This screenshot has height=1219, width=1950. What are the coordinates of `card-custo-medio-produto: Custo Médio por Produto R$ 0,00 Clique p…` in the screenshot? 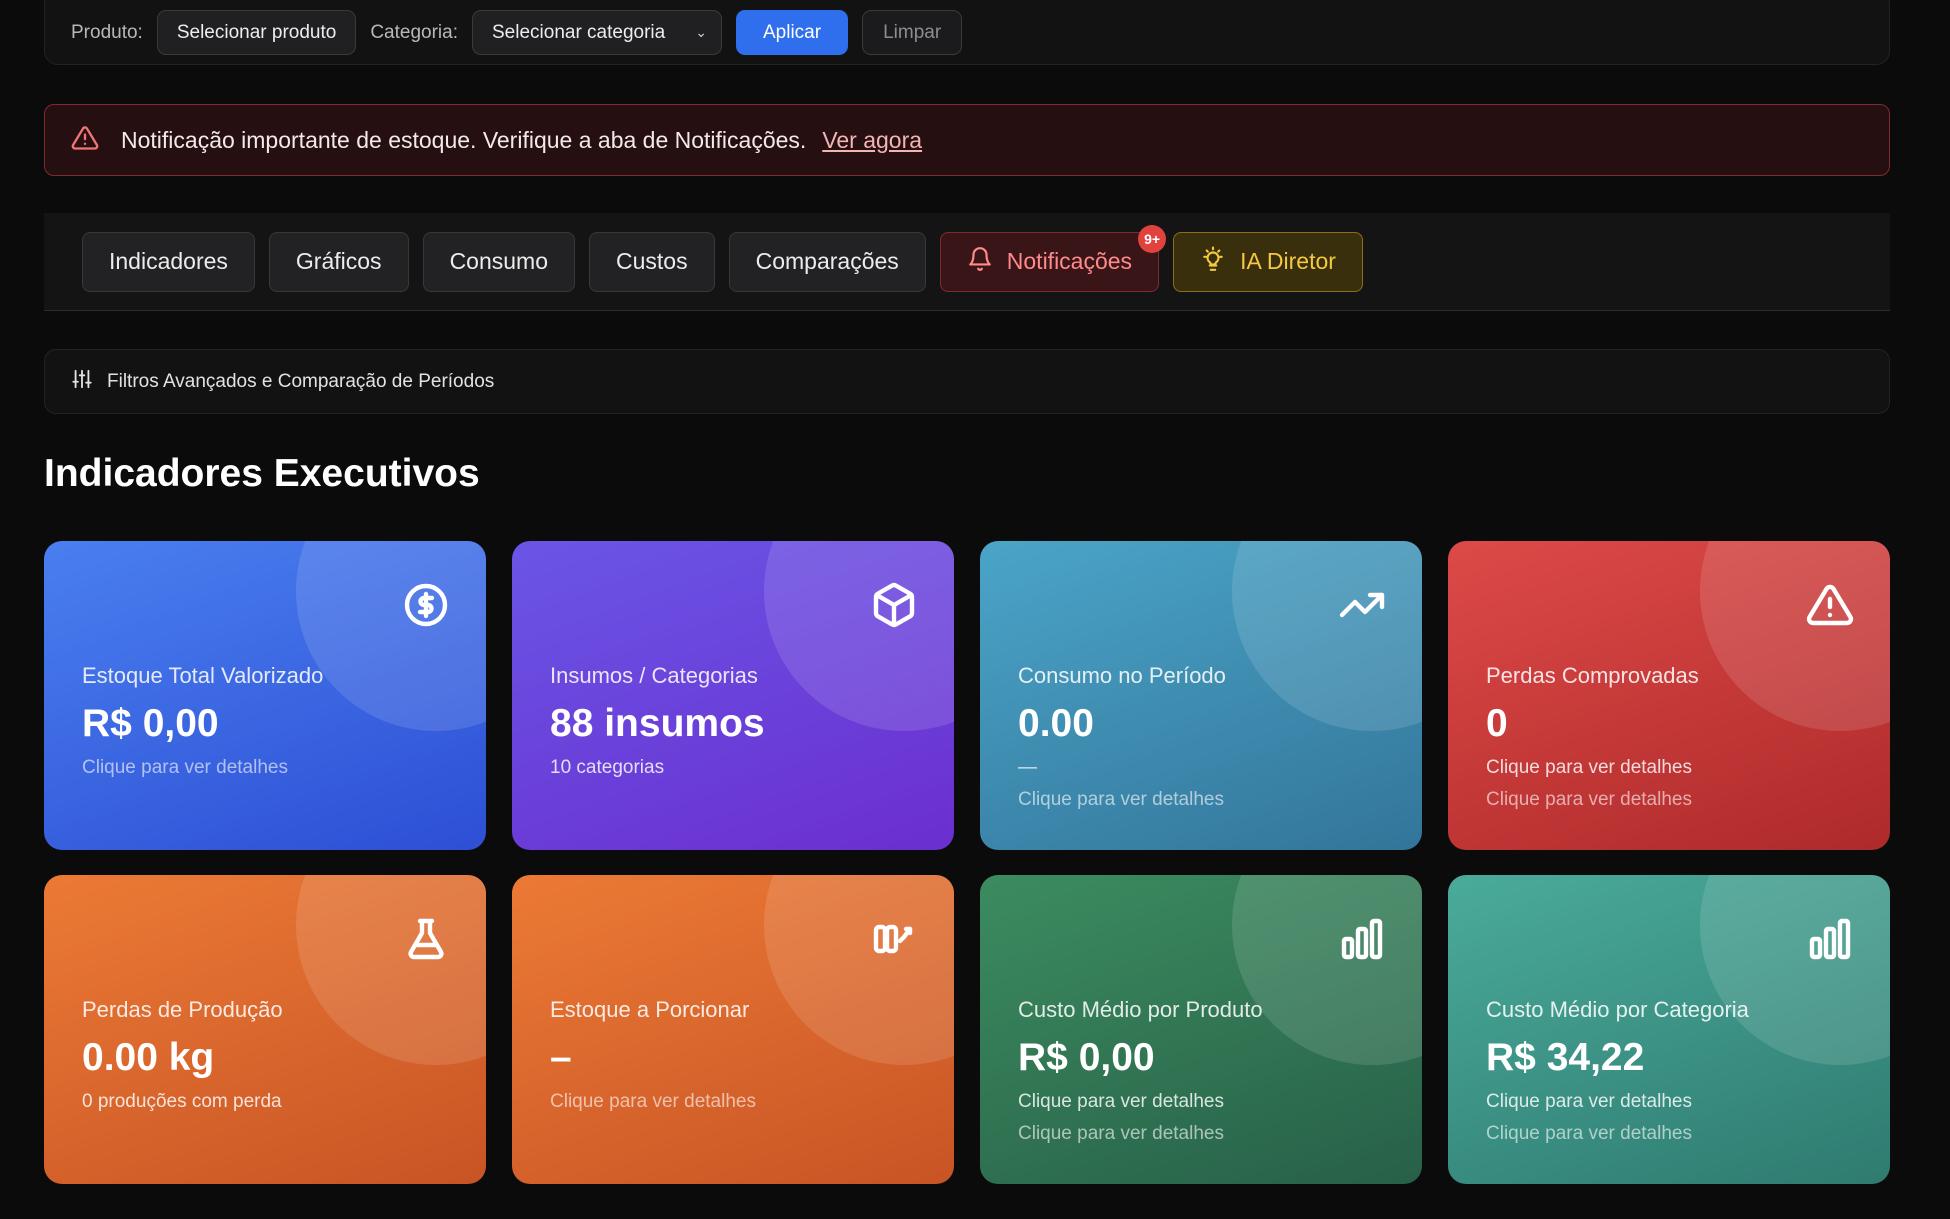 It's located at (1201, 1029).